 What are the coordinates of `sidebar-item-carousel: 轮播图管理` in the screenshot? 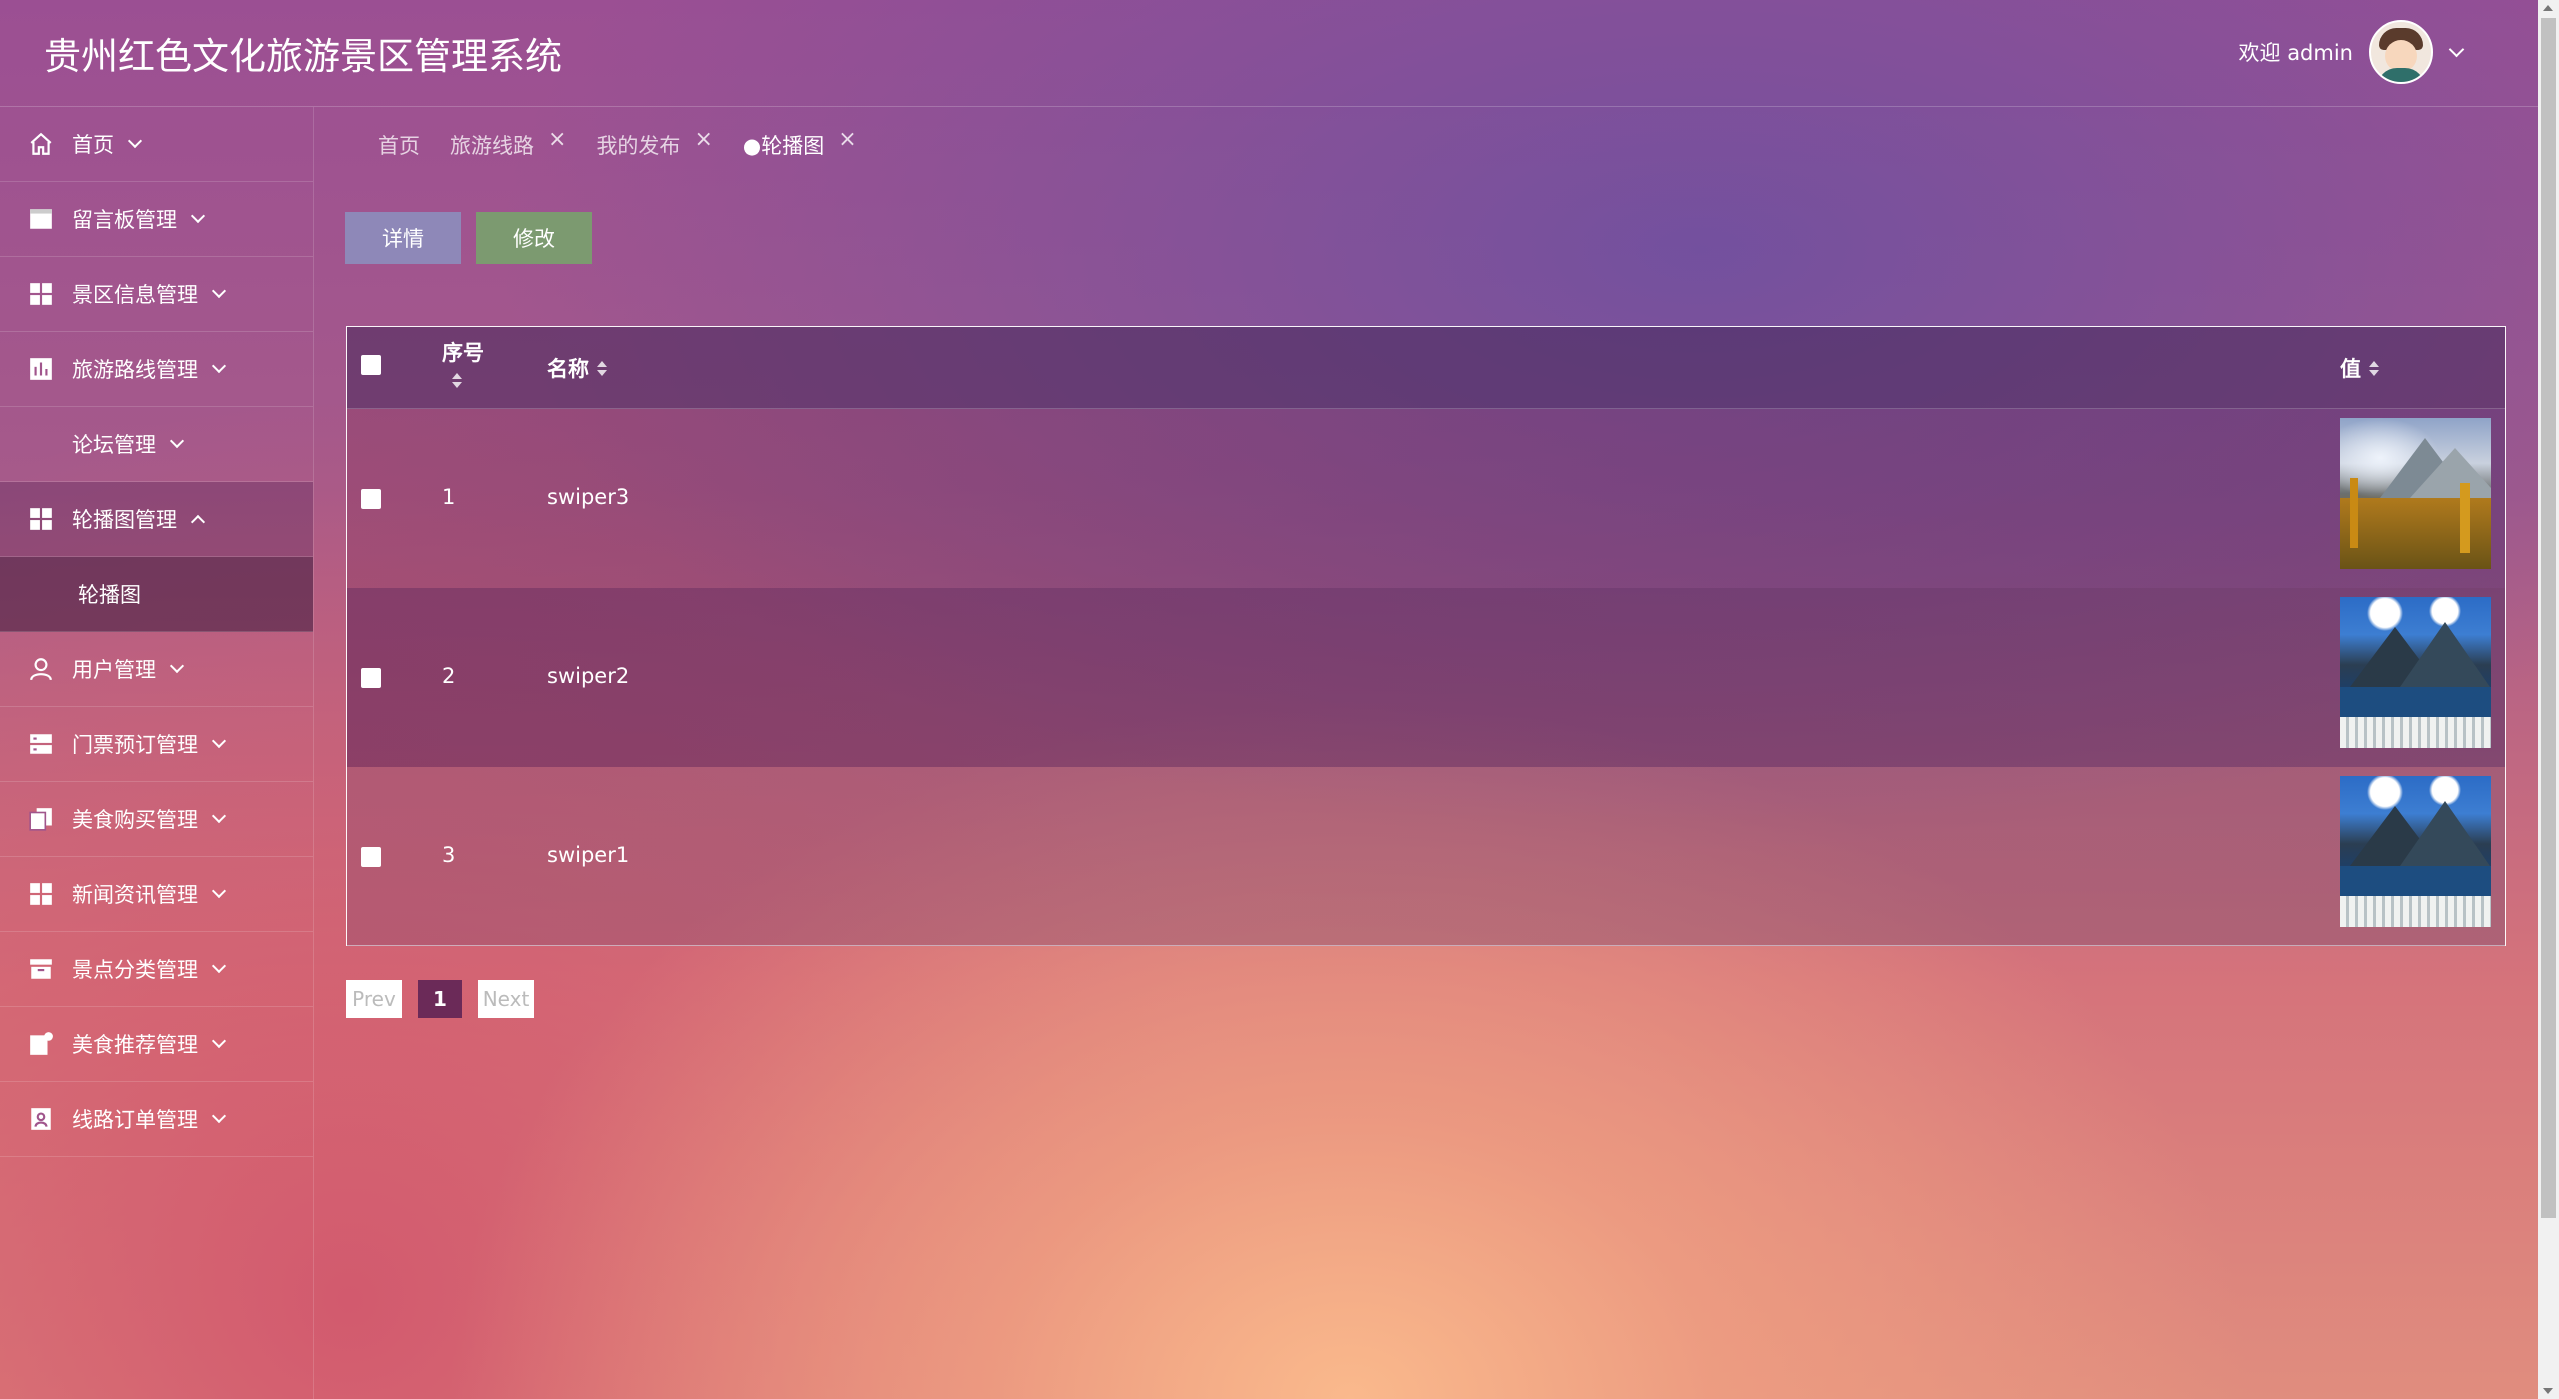 It's located at (156, 519).